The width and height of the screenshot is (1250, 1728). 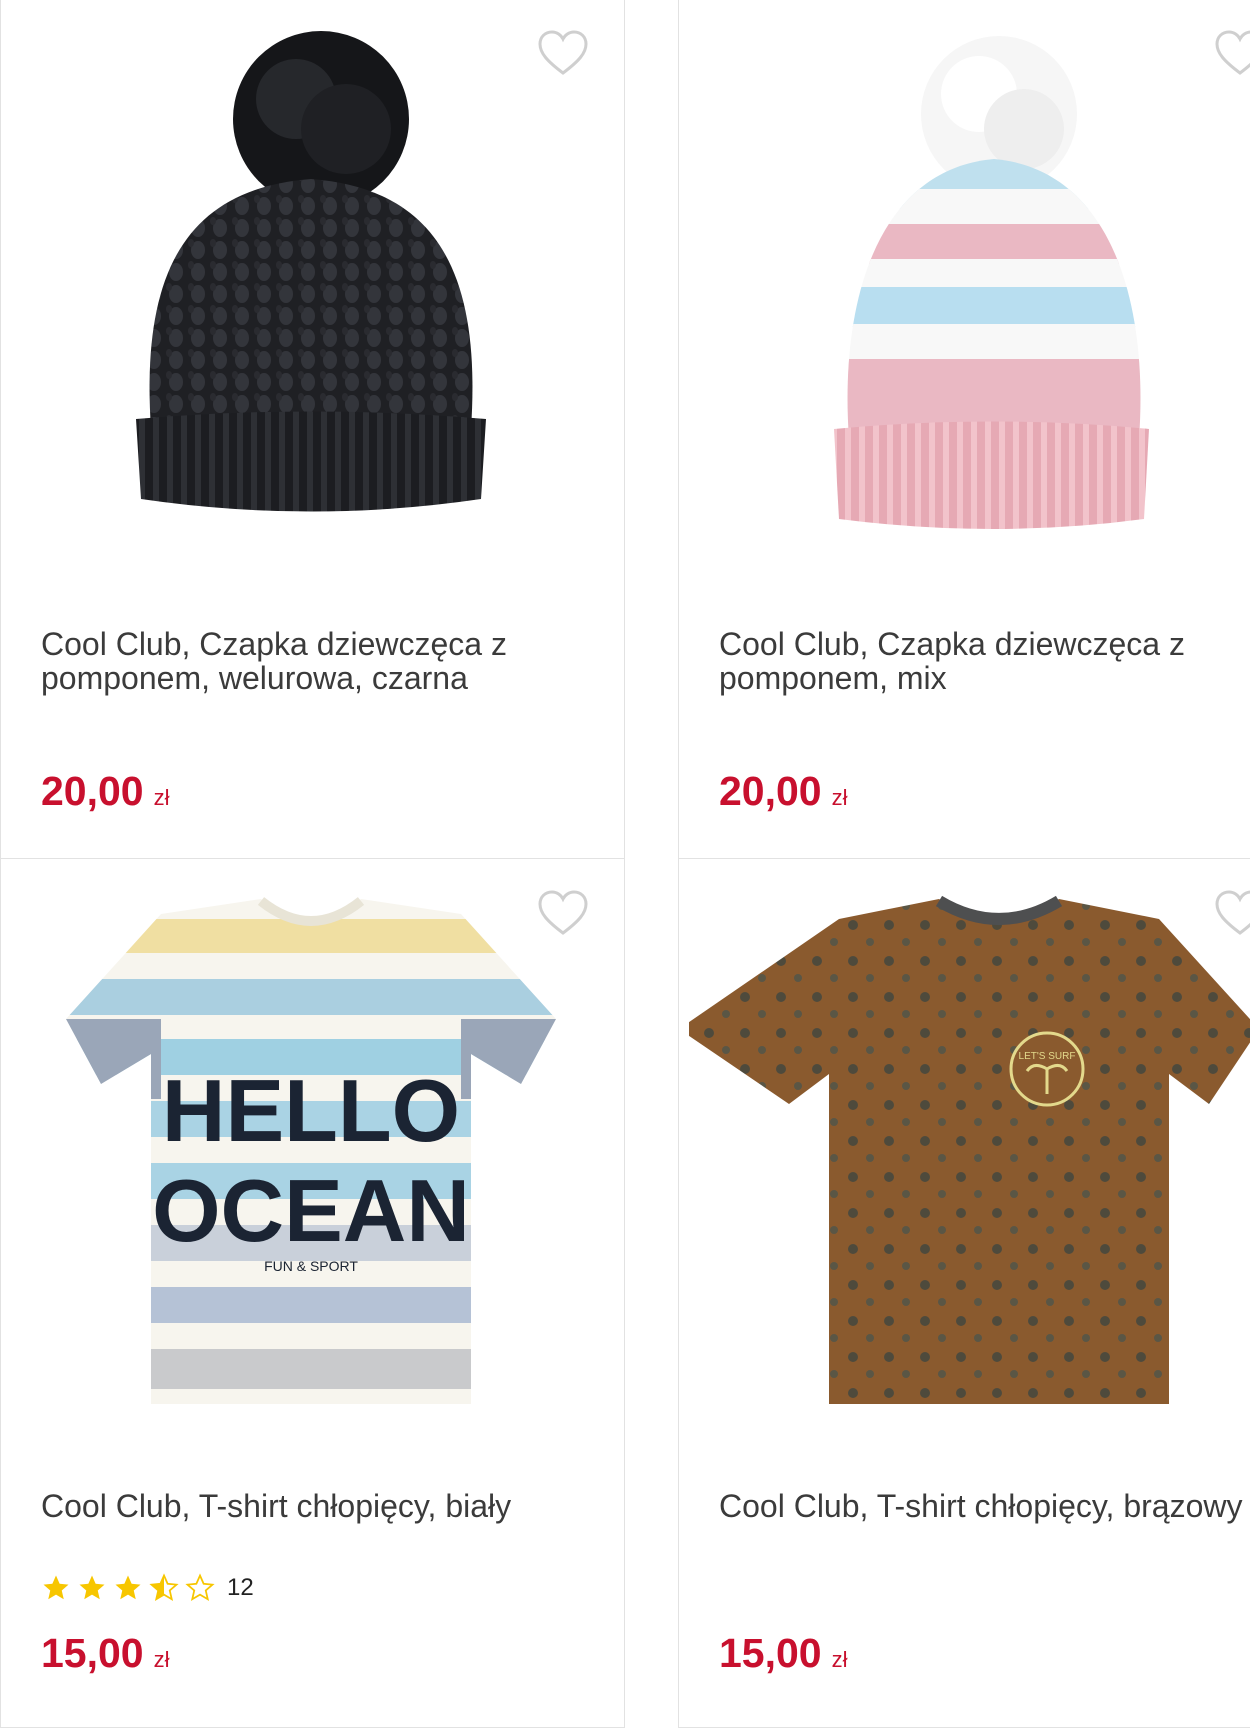 I want to click on print-line-2: OCEAN, so click(x=311, y=1210).